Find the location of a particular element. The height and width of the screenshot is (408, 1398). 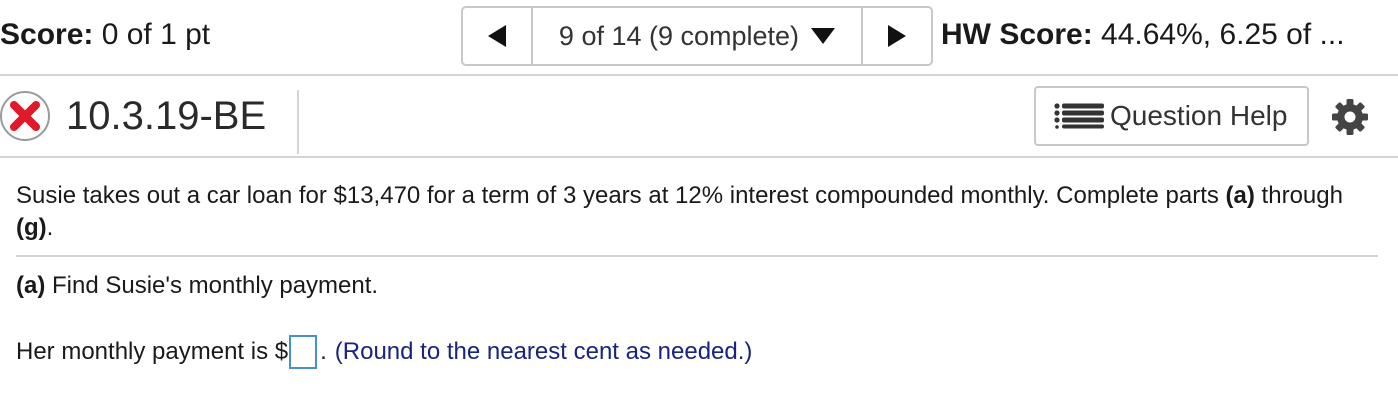

part-a-label: (a) is located at coordinates (31, 285).